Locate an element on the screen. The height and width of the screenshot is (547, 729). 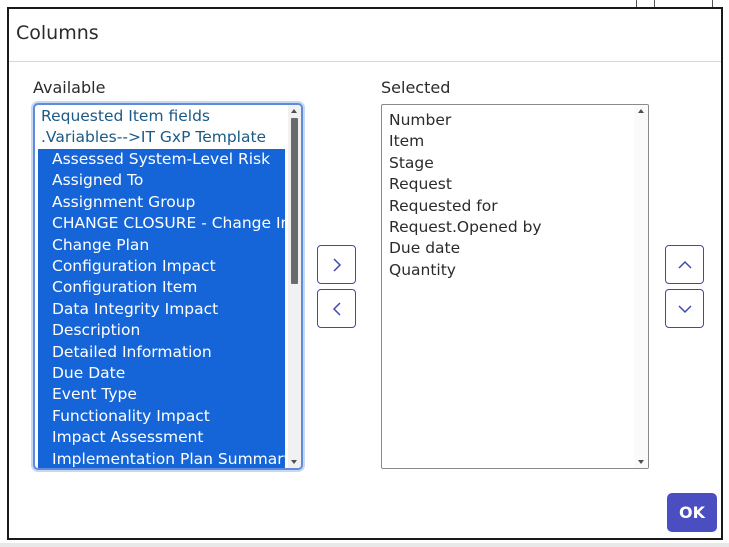
option-group-label: Requested Item fields is located at coordinates (125, 116).